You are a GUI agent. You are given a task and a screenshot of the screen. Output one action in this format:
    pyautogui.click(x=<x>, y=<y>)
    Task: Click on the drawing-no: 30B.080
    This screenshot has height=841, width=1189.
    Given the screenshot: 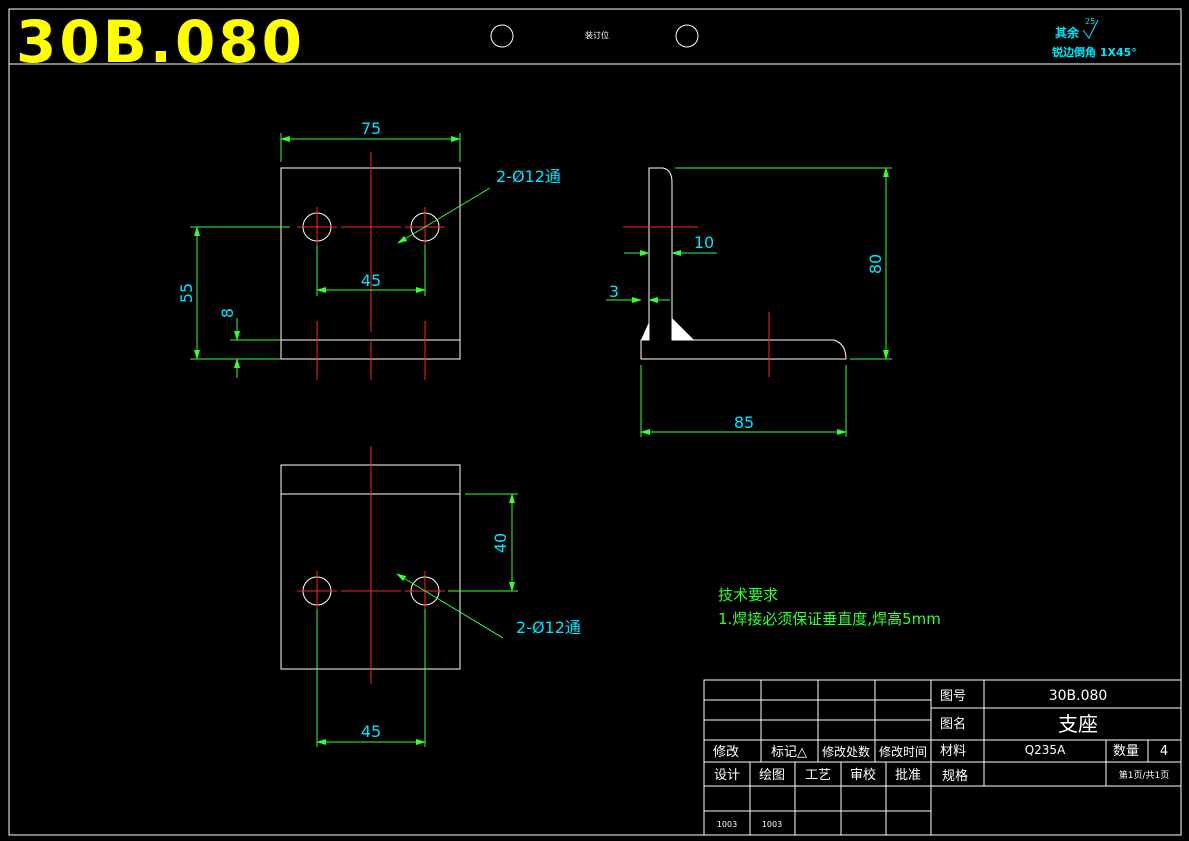 What is the action you would take?
    pyautogui.click(x=1078, y=696)
    